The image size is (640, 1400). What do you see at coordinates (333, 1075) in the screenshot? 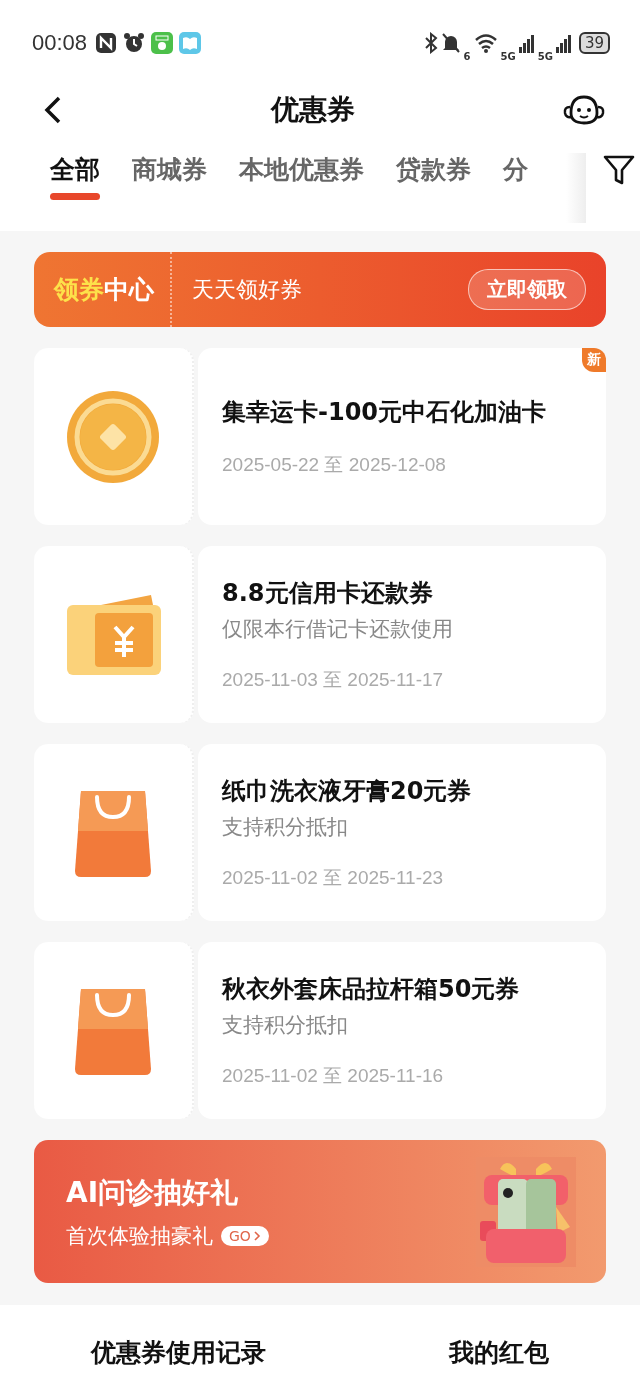
I see `validity-period: 2025-11-02 至 2025-11-16` at bounding box center [333, 1075].